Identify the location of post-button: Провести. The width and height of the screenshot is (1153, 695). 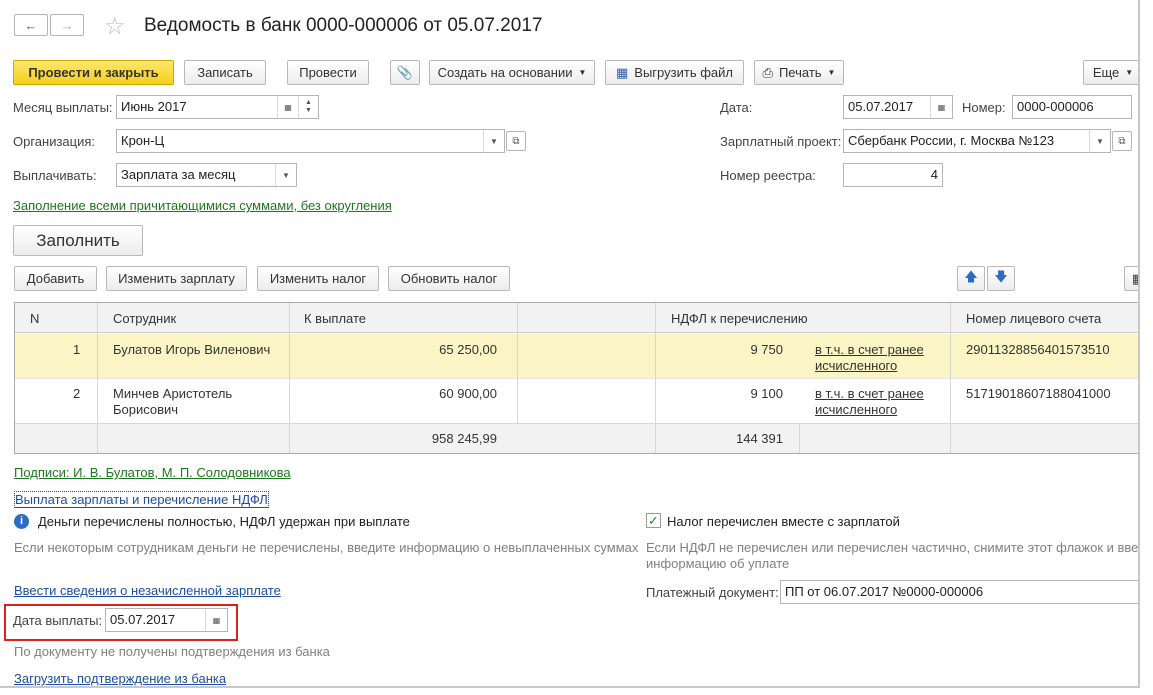
(328, 72).